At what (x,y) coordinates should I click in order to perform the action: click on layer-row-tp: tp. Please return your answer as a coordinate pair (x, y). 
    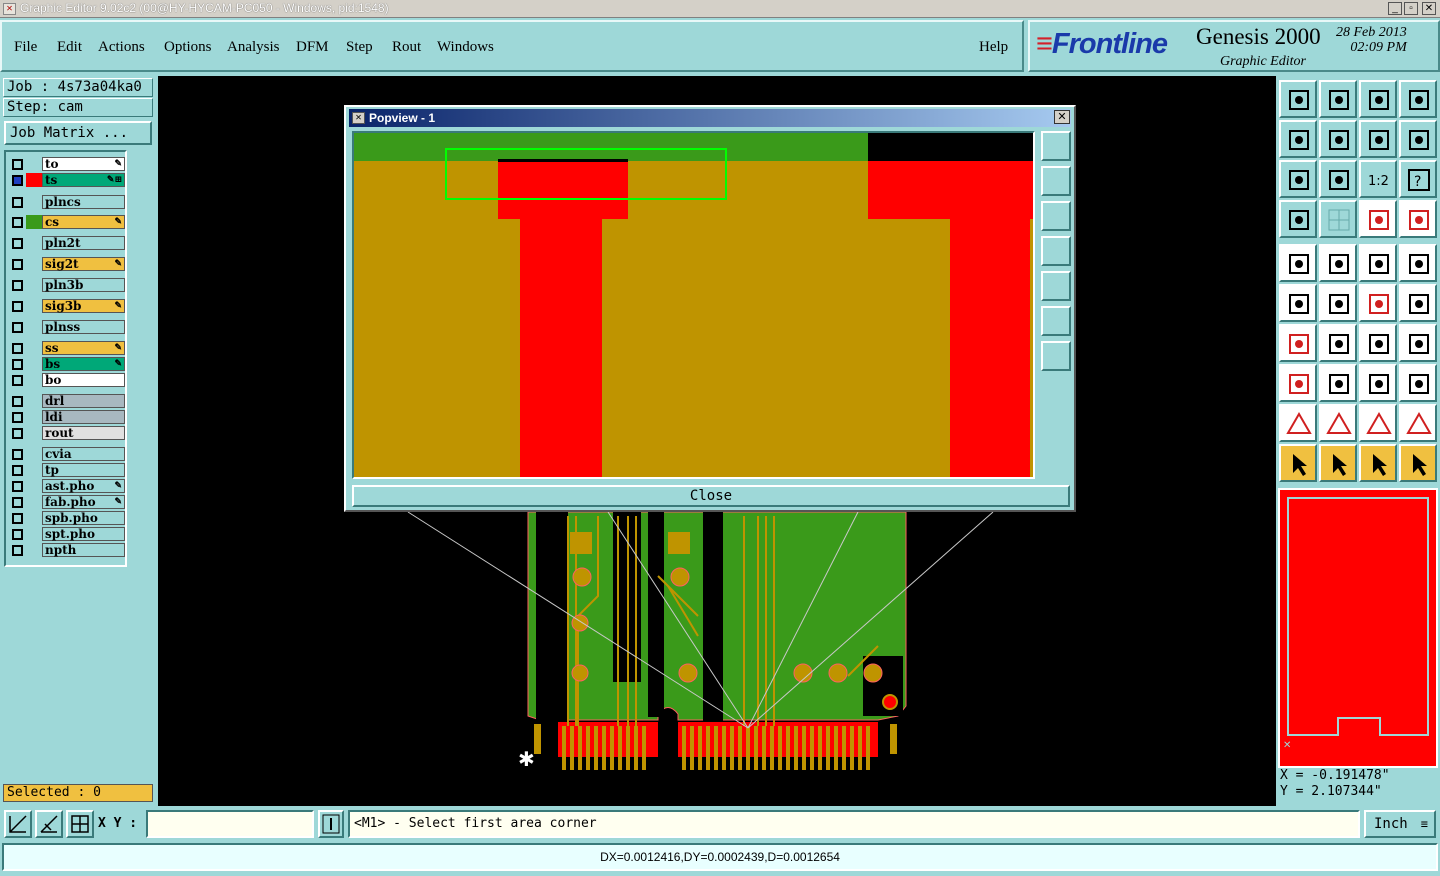
    Looking at the image, I should click on (67, 470).